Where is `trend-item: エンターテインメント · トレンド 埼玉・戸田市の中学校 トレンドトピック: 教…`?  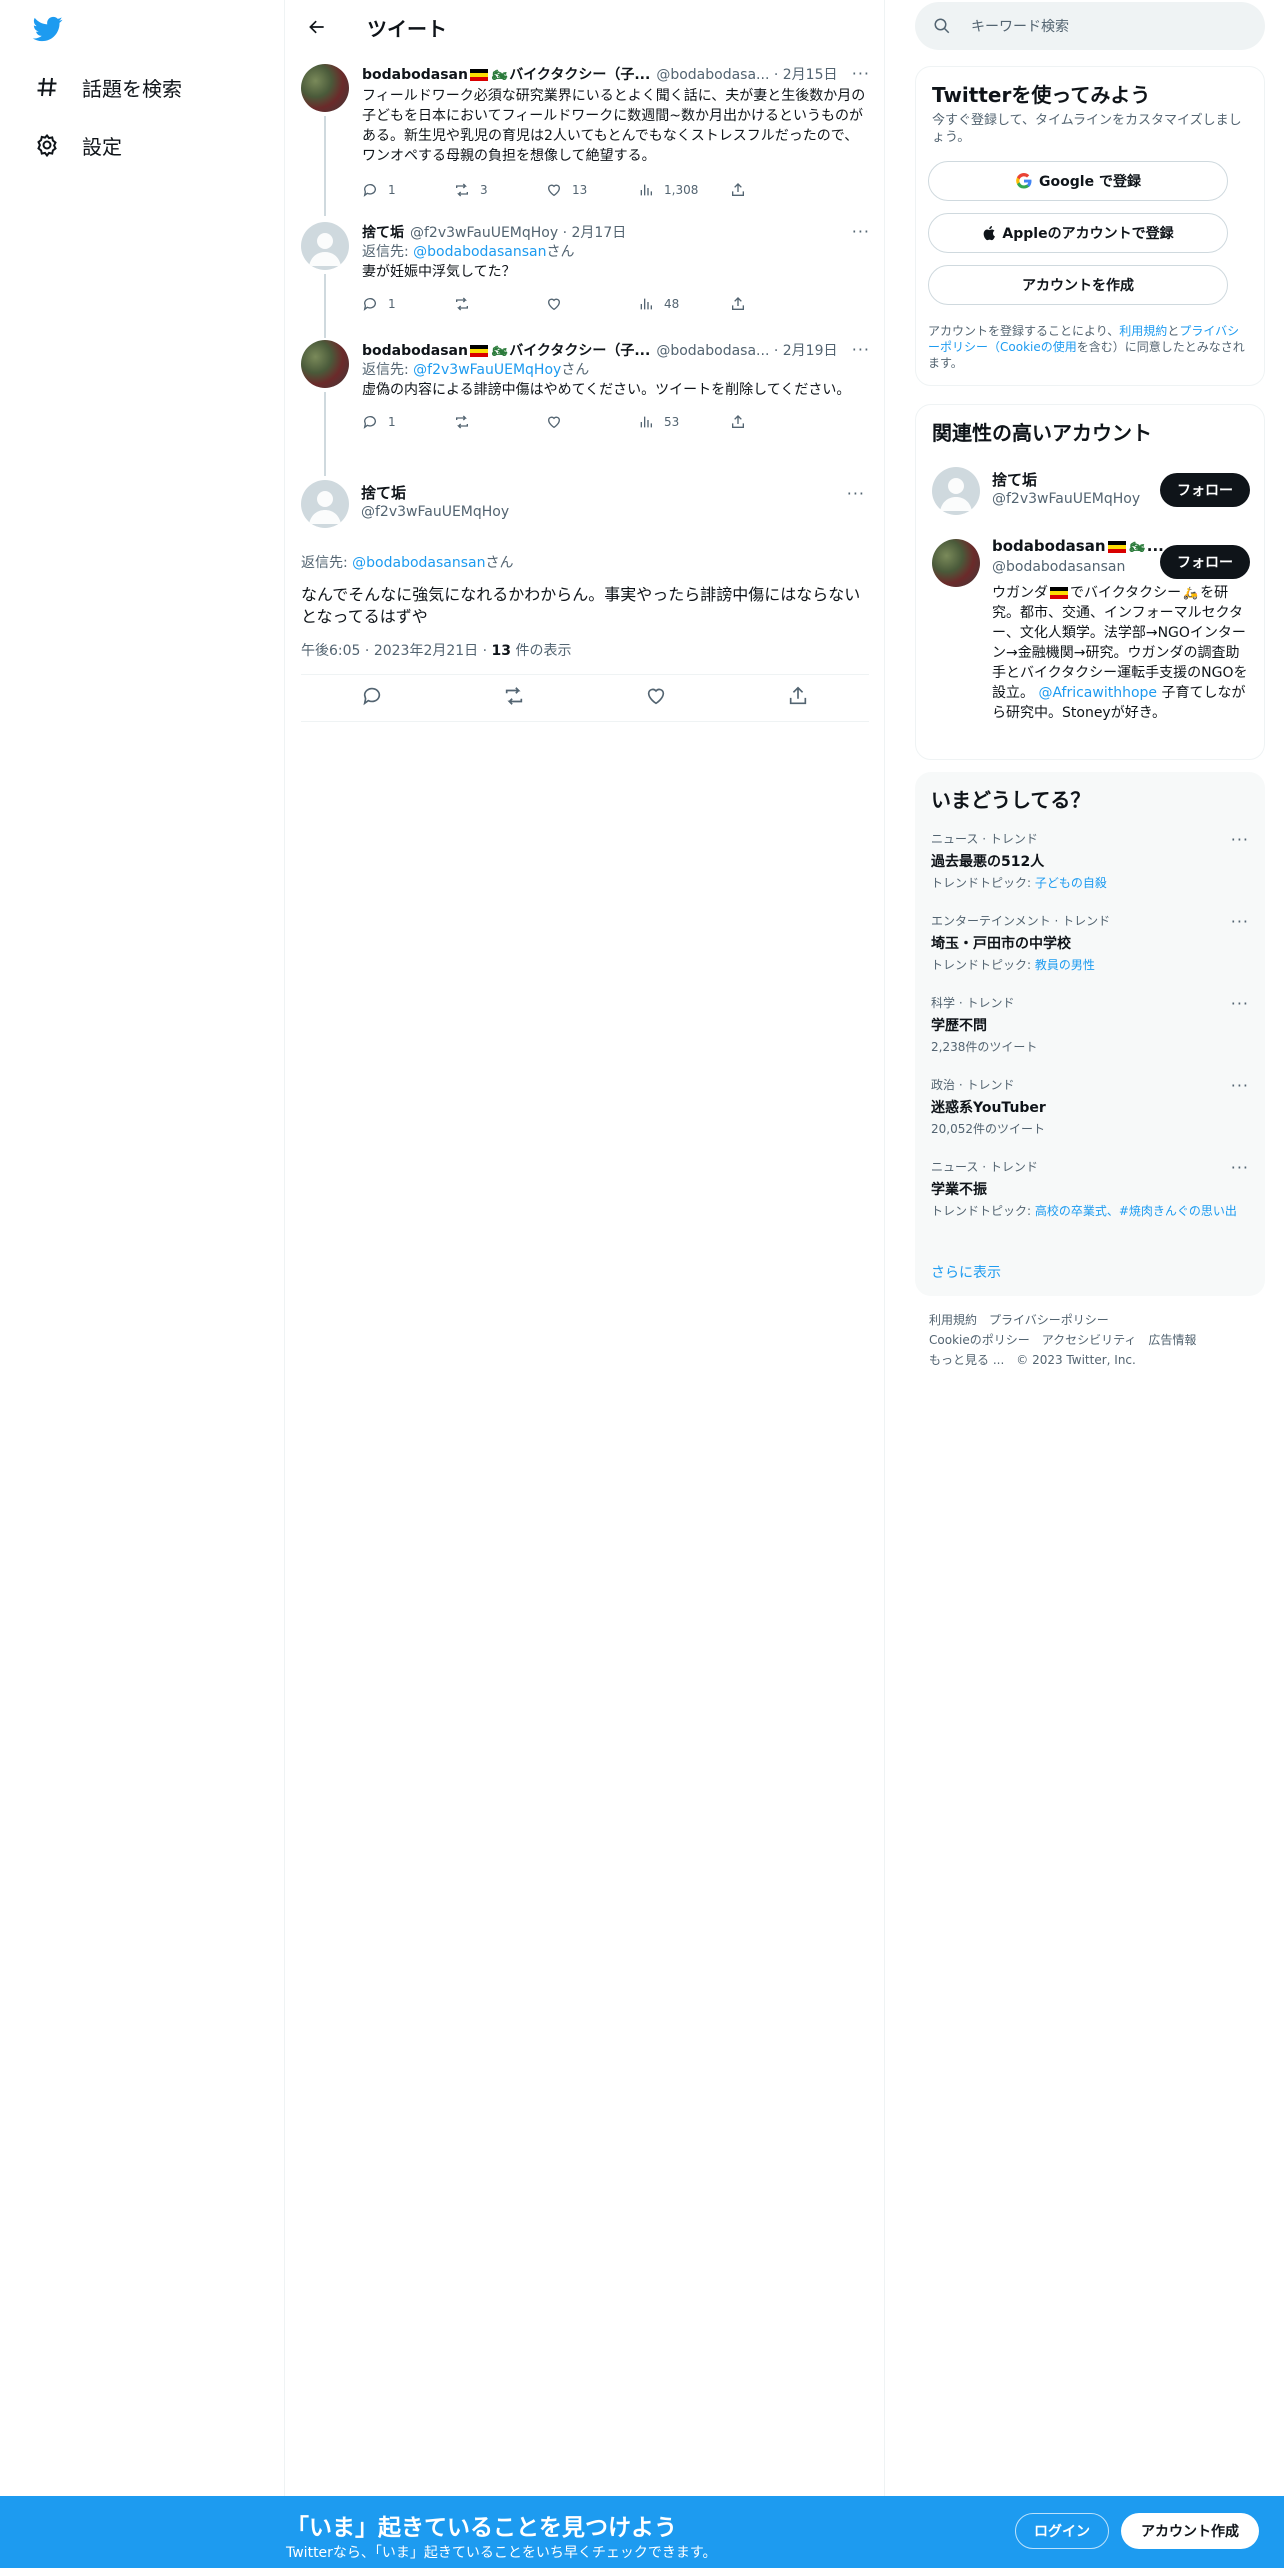 trend-item: エンターテインメント · トレンド 埼玉・戸田市の中学校 トレンドトピック: 教… is located at coordinates (1090, 942).